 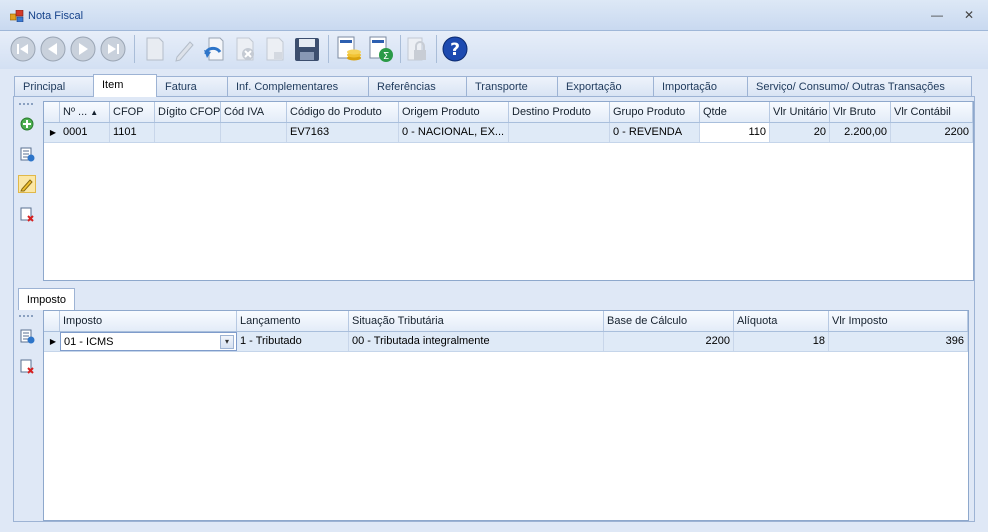 I want to click on col-cfop: CFOP, so click(x=132, y=112).